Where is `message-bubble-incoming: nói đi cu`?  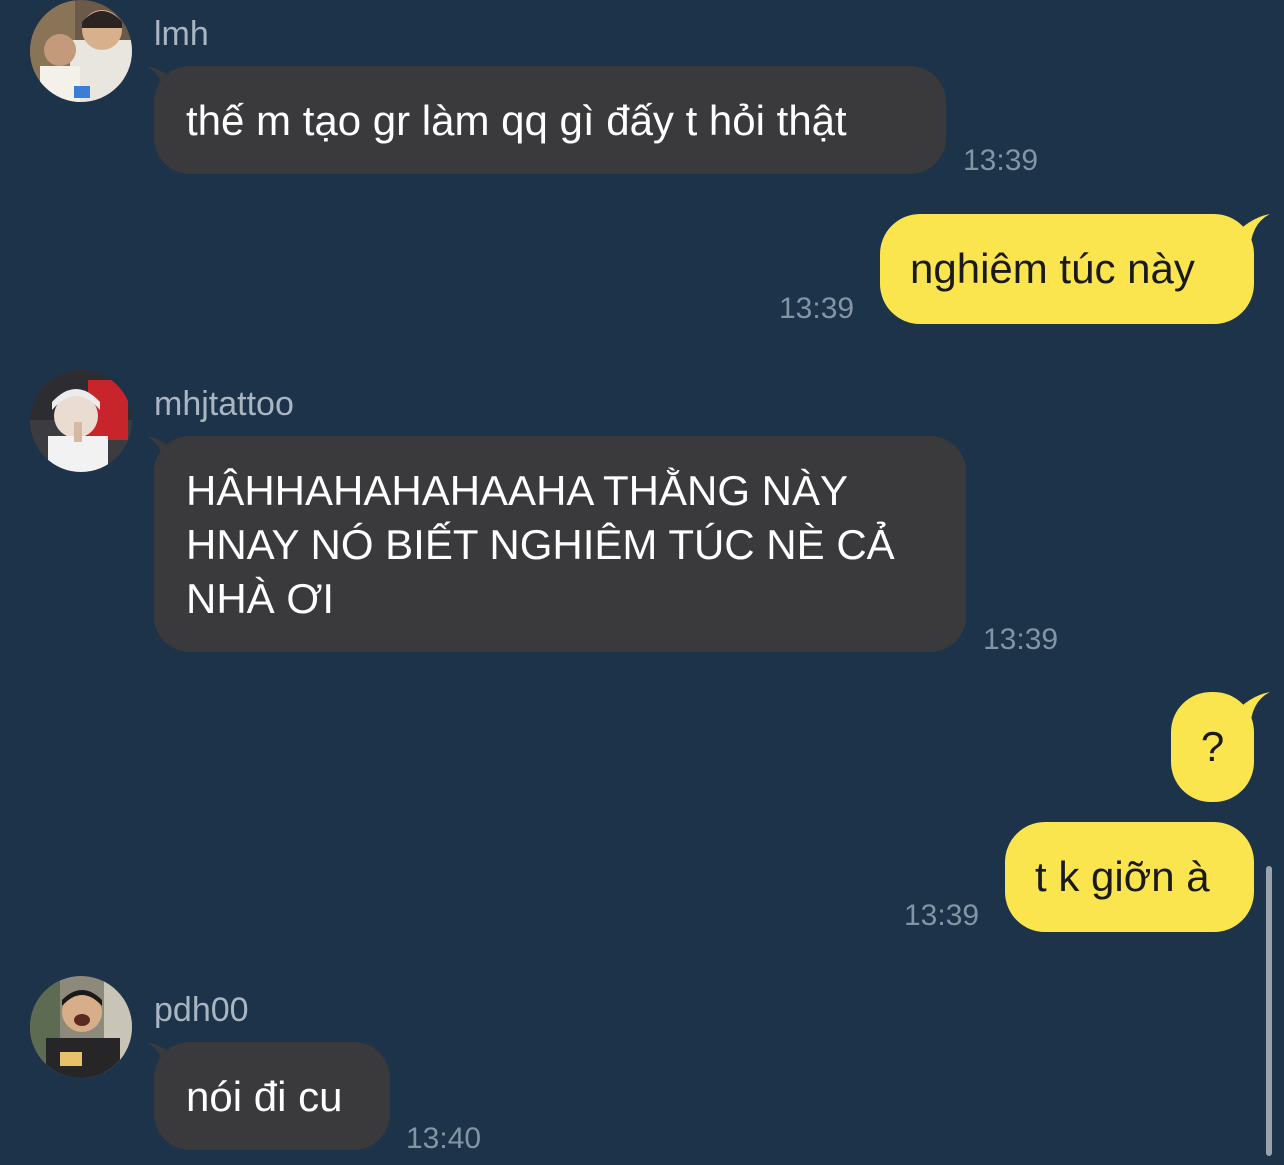 message-bubble-incoming: nói đi cu is located at coordinates (272, 1096).